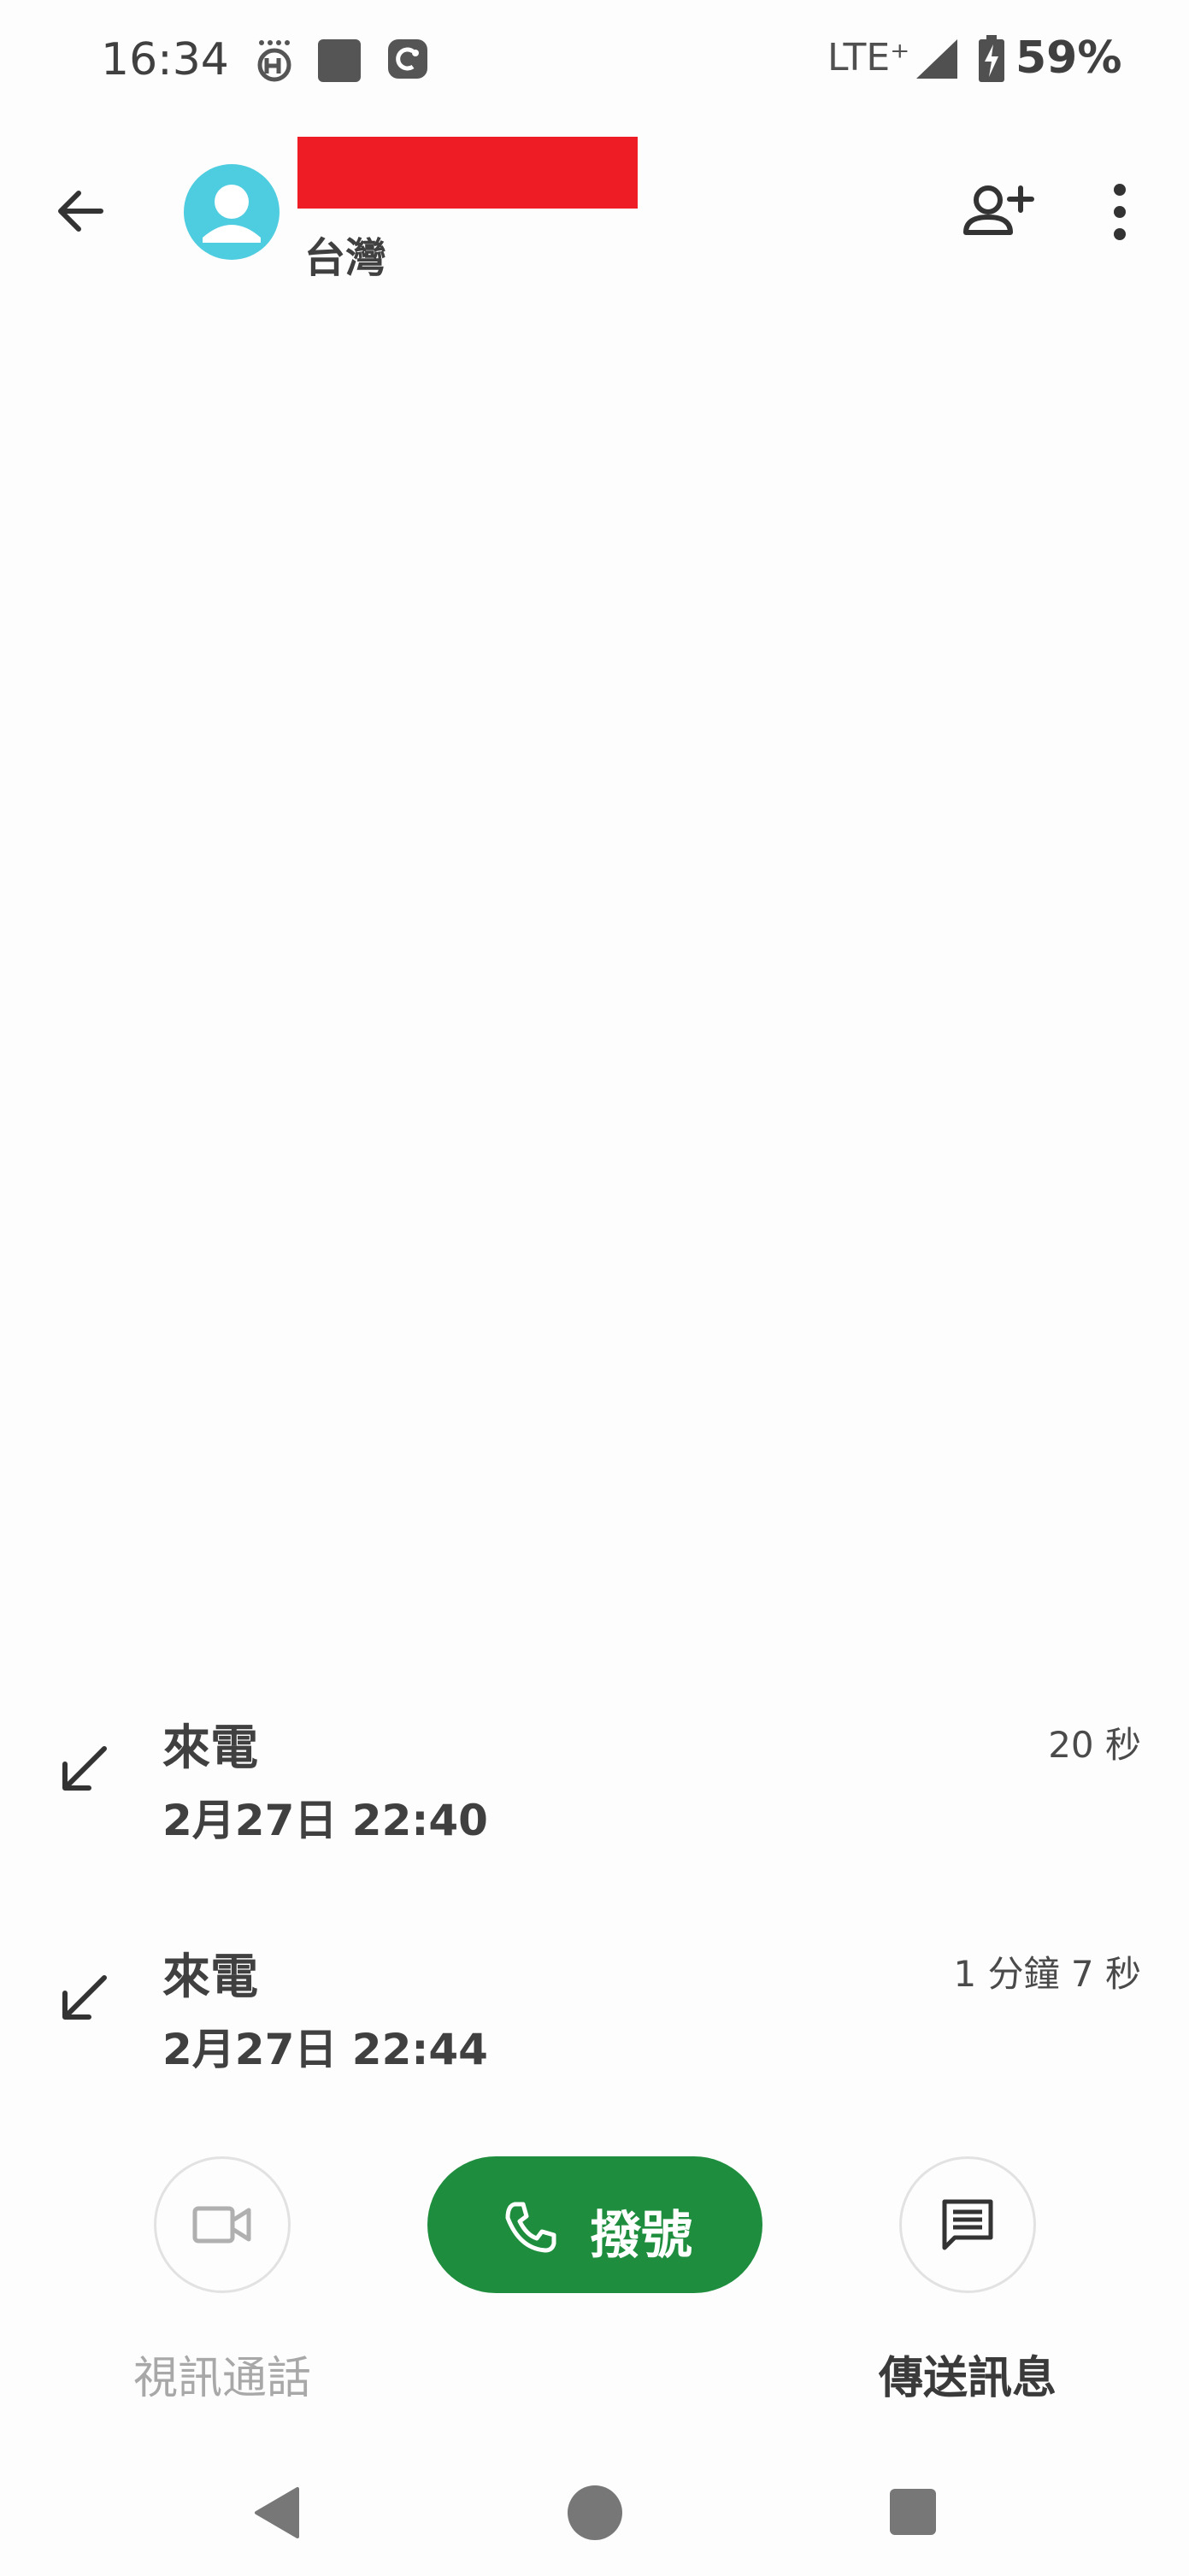 The height and width of the screenshot is (2576, 1189). Describe the element at coordinates (641, 2236) in the screenshot. I see `dial-label: 撥號` at that location.